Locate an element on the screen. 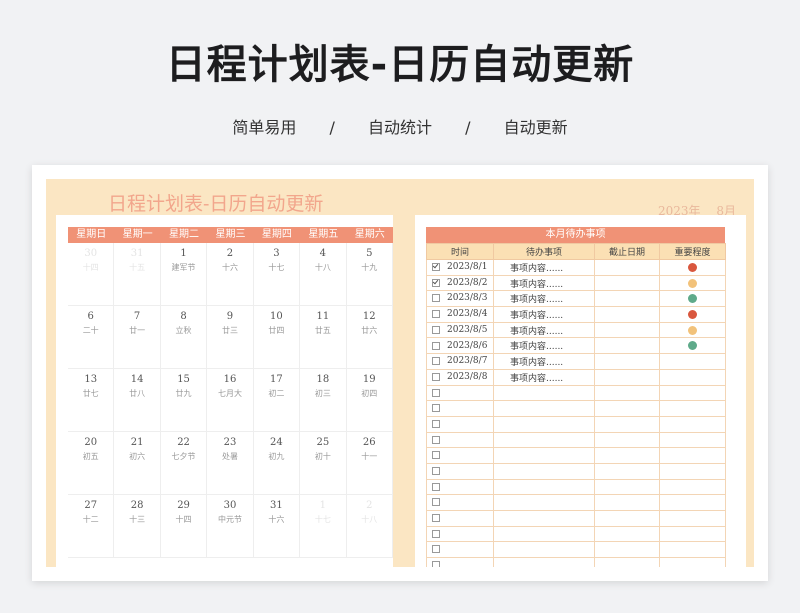  calendar-day-cell: 16 七月大 is located at coordinates (230, 400).